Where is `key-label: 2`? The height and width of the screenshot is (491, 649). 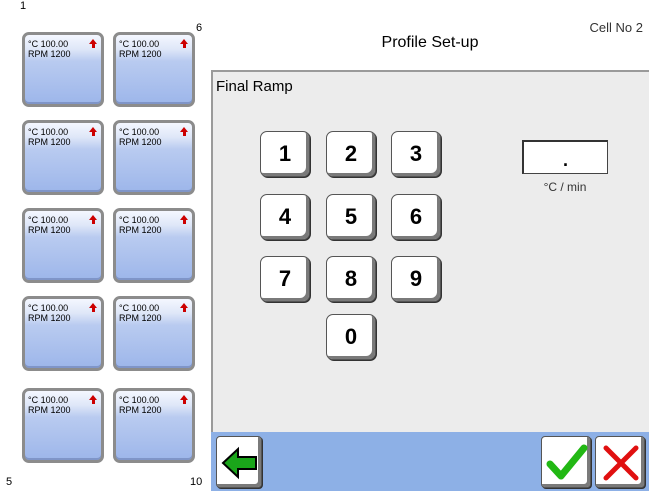 key-label: 2 is located at coordinates (351, 153).